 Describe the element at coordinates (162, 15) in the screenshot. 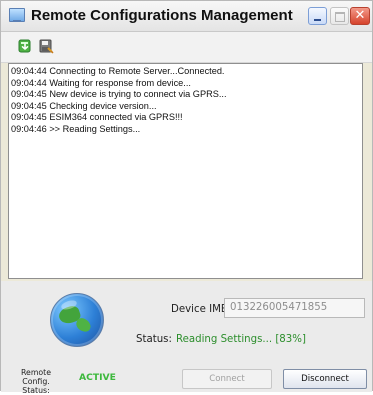

I see `window-title: Remote Configurations Management` at that location.